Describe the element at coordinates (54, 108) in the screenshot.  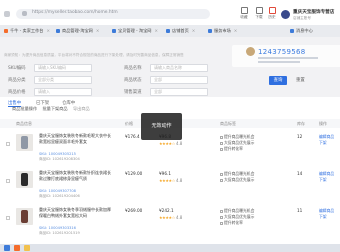
I see `batch-off-shelf-link: 批量下架商品` at that location.